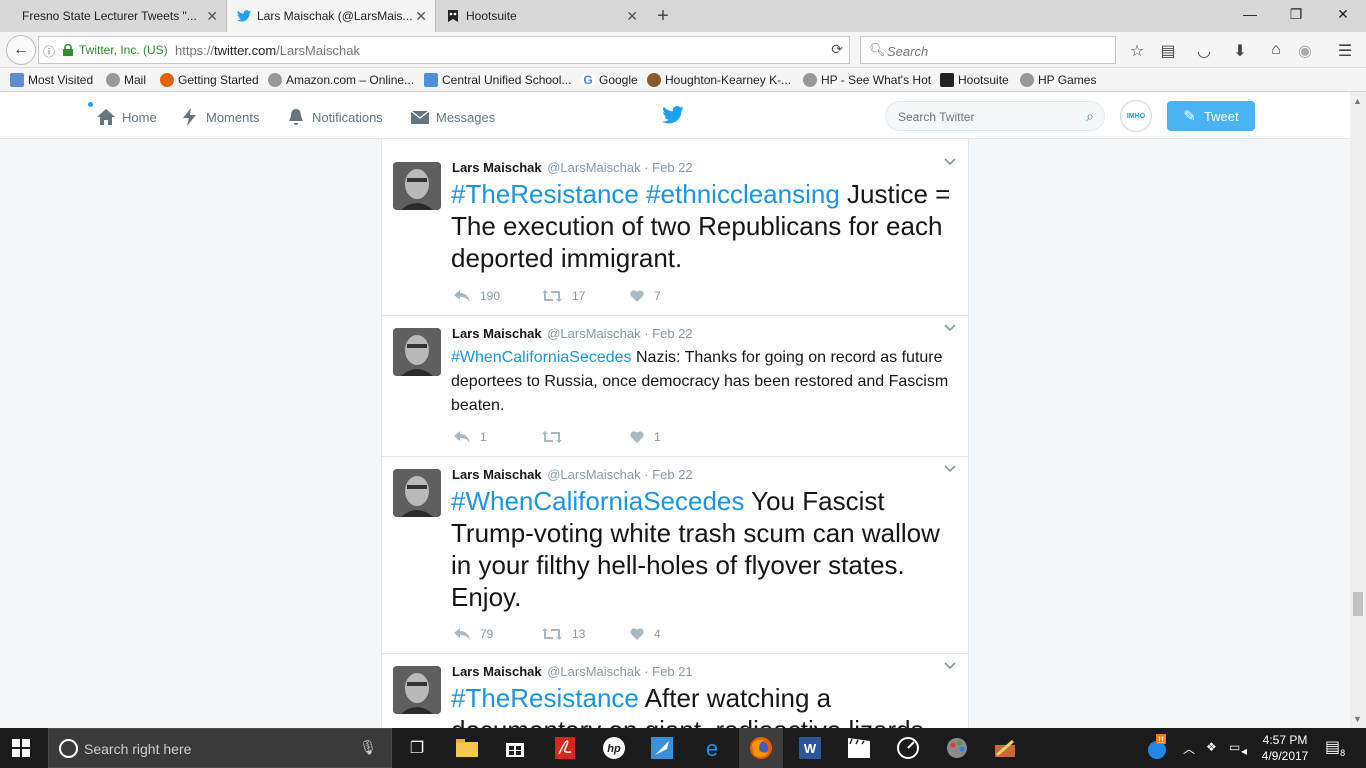  What do you see at coordinates (21, 748) in the screenshot?
I see `windows-start-icon` at bounding box center [21, 748].